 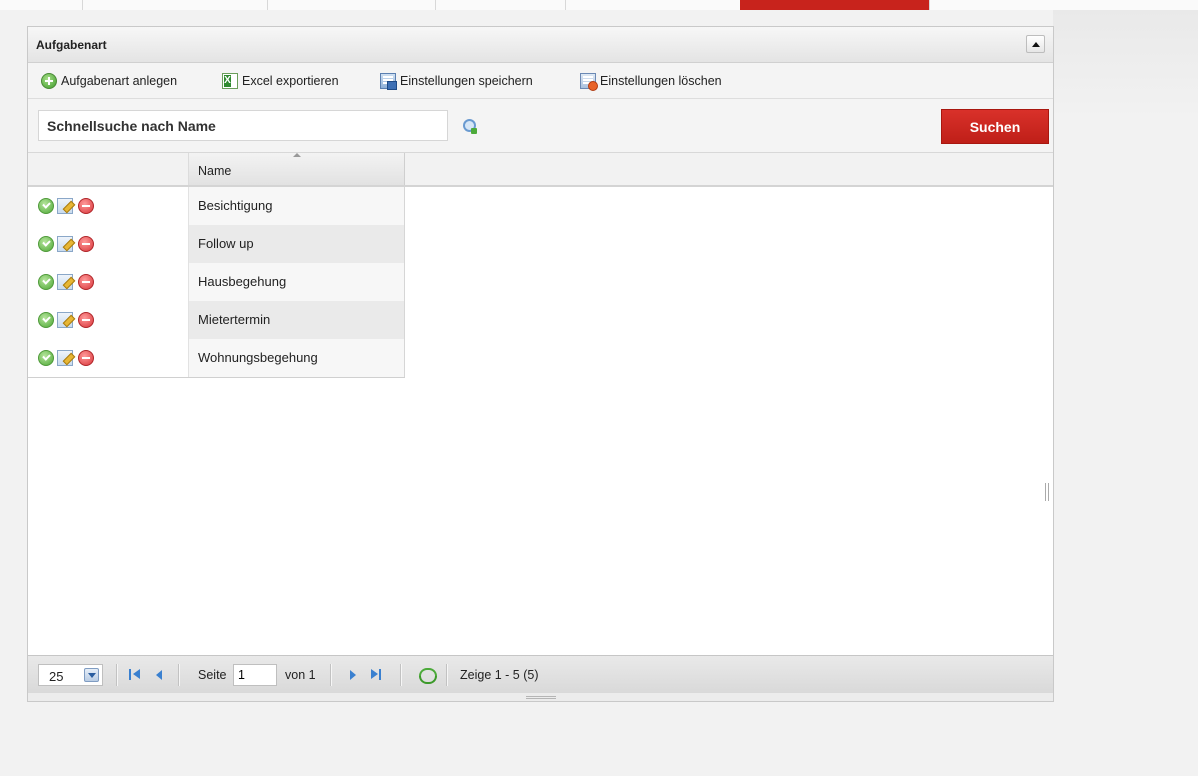 What do you see at coordinates (242, 281) in the screenshot?
I see `name-value: Hausbegehung` at bounding box center [242, 281].